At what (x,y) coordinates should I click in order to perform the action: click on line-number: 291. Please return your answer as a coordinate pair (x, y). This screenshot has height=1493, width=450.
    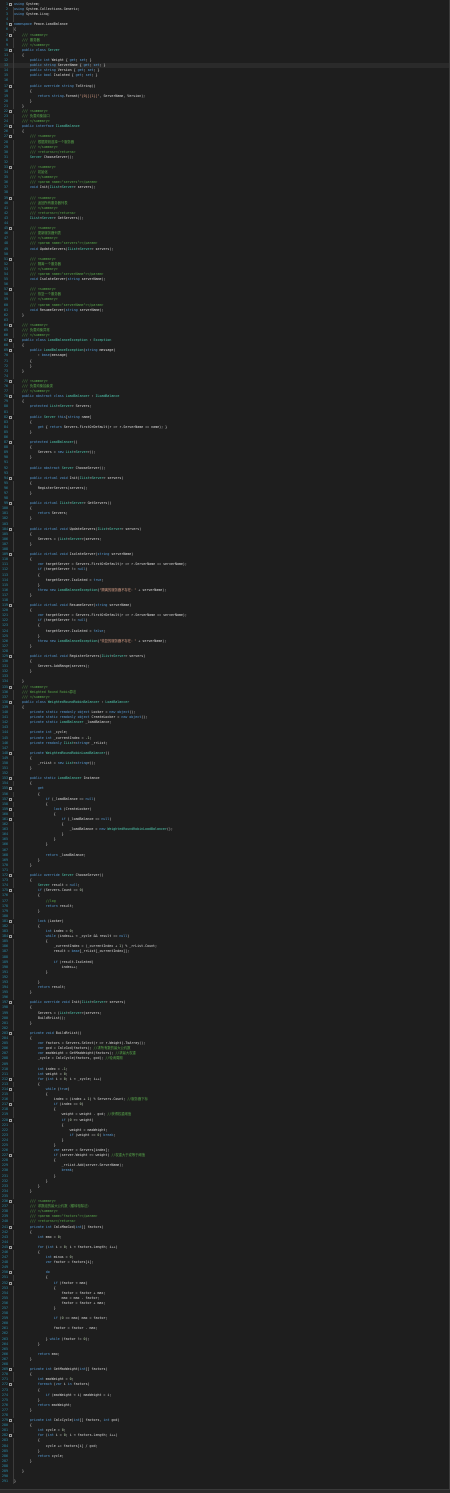
    Looking at the image, I should click on (5, 1481).